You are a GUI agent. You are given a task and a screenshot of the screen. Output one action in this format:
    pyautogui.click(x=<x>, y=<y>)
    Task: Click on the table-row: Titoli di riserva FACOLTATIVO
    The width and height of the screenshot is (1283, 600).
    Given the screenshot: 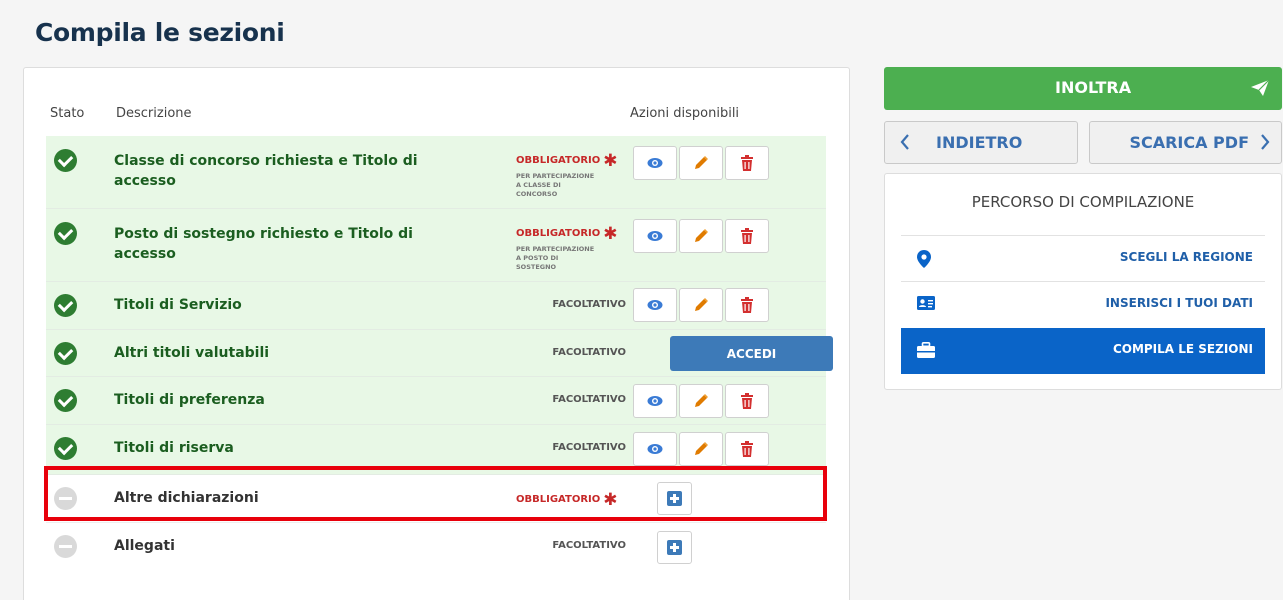 What is the action you would take?
    pyautogui.click(x=436, y=450)
    